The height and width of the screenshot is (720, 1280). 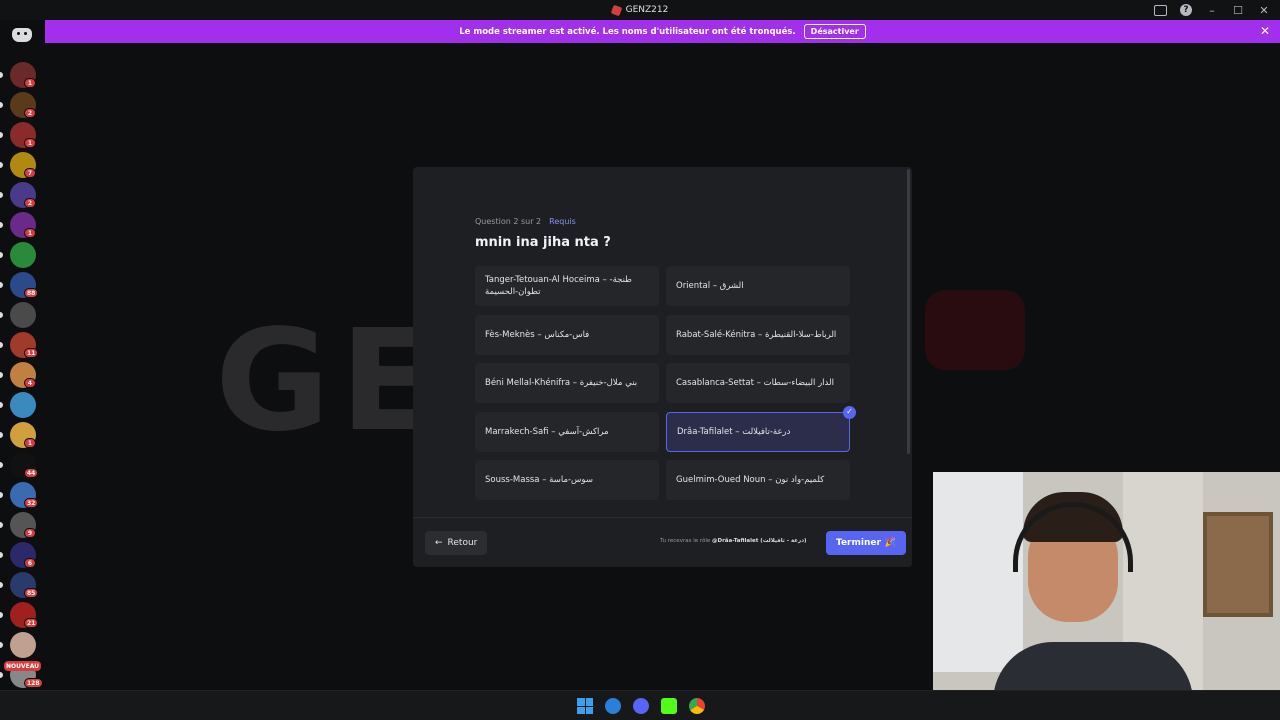 I want to click on party-popper-icon: 🎉, so click(x=890, y=543).